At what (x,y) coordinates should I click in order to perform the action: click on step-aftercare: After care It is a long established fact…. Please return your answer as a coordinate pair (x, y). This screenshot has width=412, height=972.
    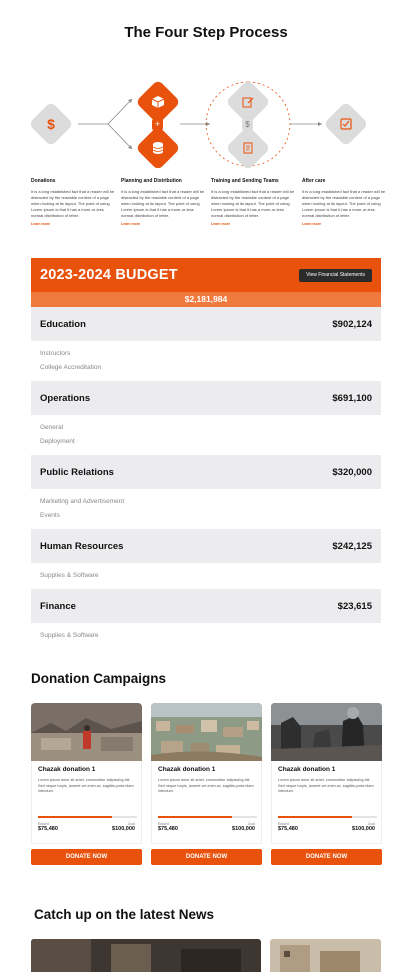
    Looking at the image, I should click on (345, 202).